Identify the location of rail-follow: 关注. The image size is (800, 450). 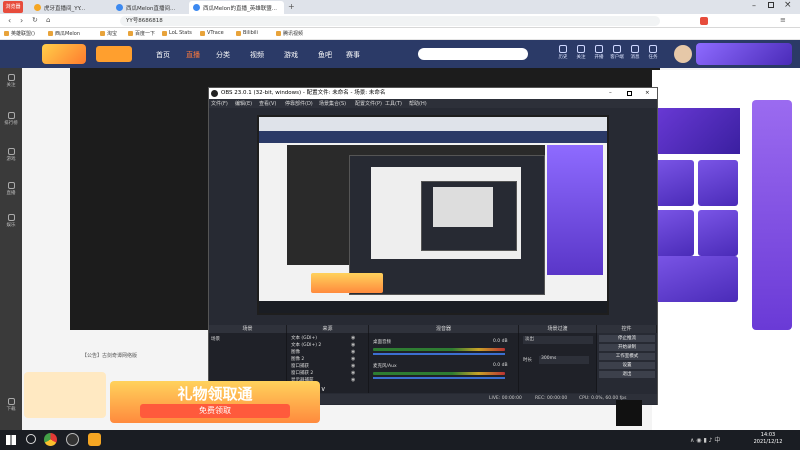
(11, 81).